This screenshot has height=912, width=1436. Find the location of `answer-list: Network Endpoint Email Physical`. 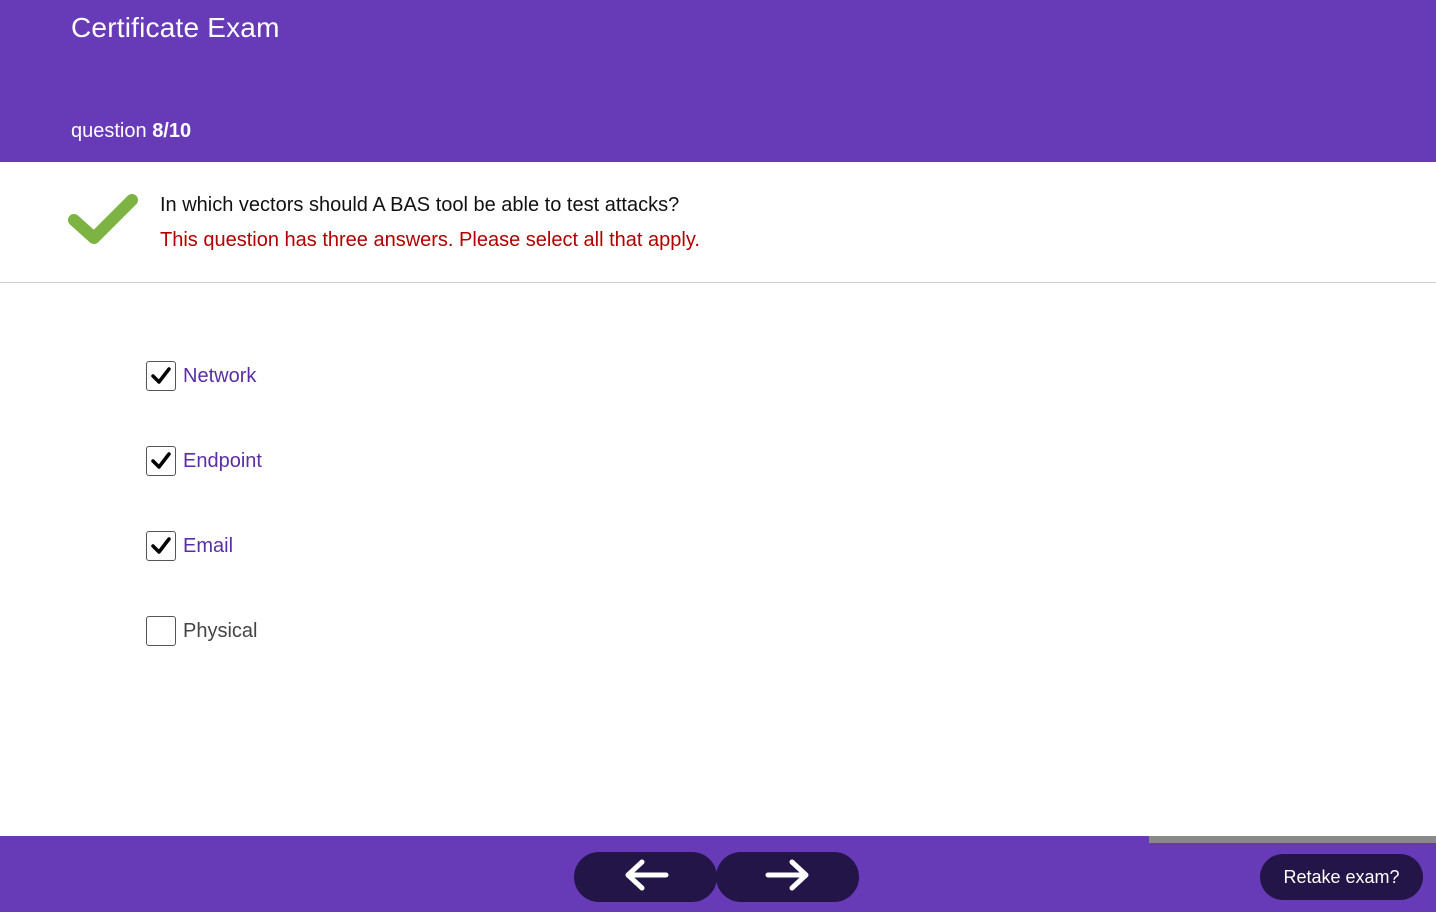

answer-list: Network Endpoint Email Physical is located at coordinates (204, 531).